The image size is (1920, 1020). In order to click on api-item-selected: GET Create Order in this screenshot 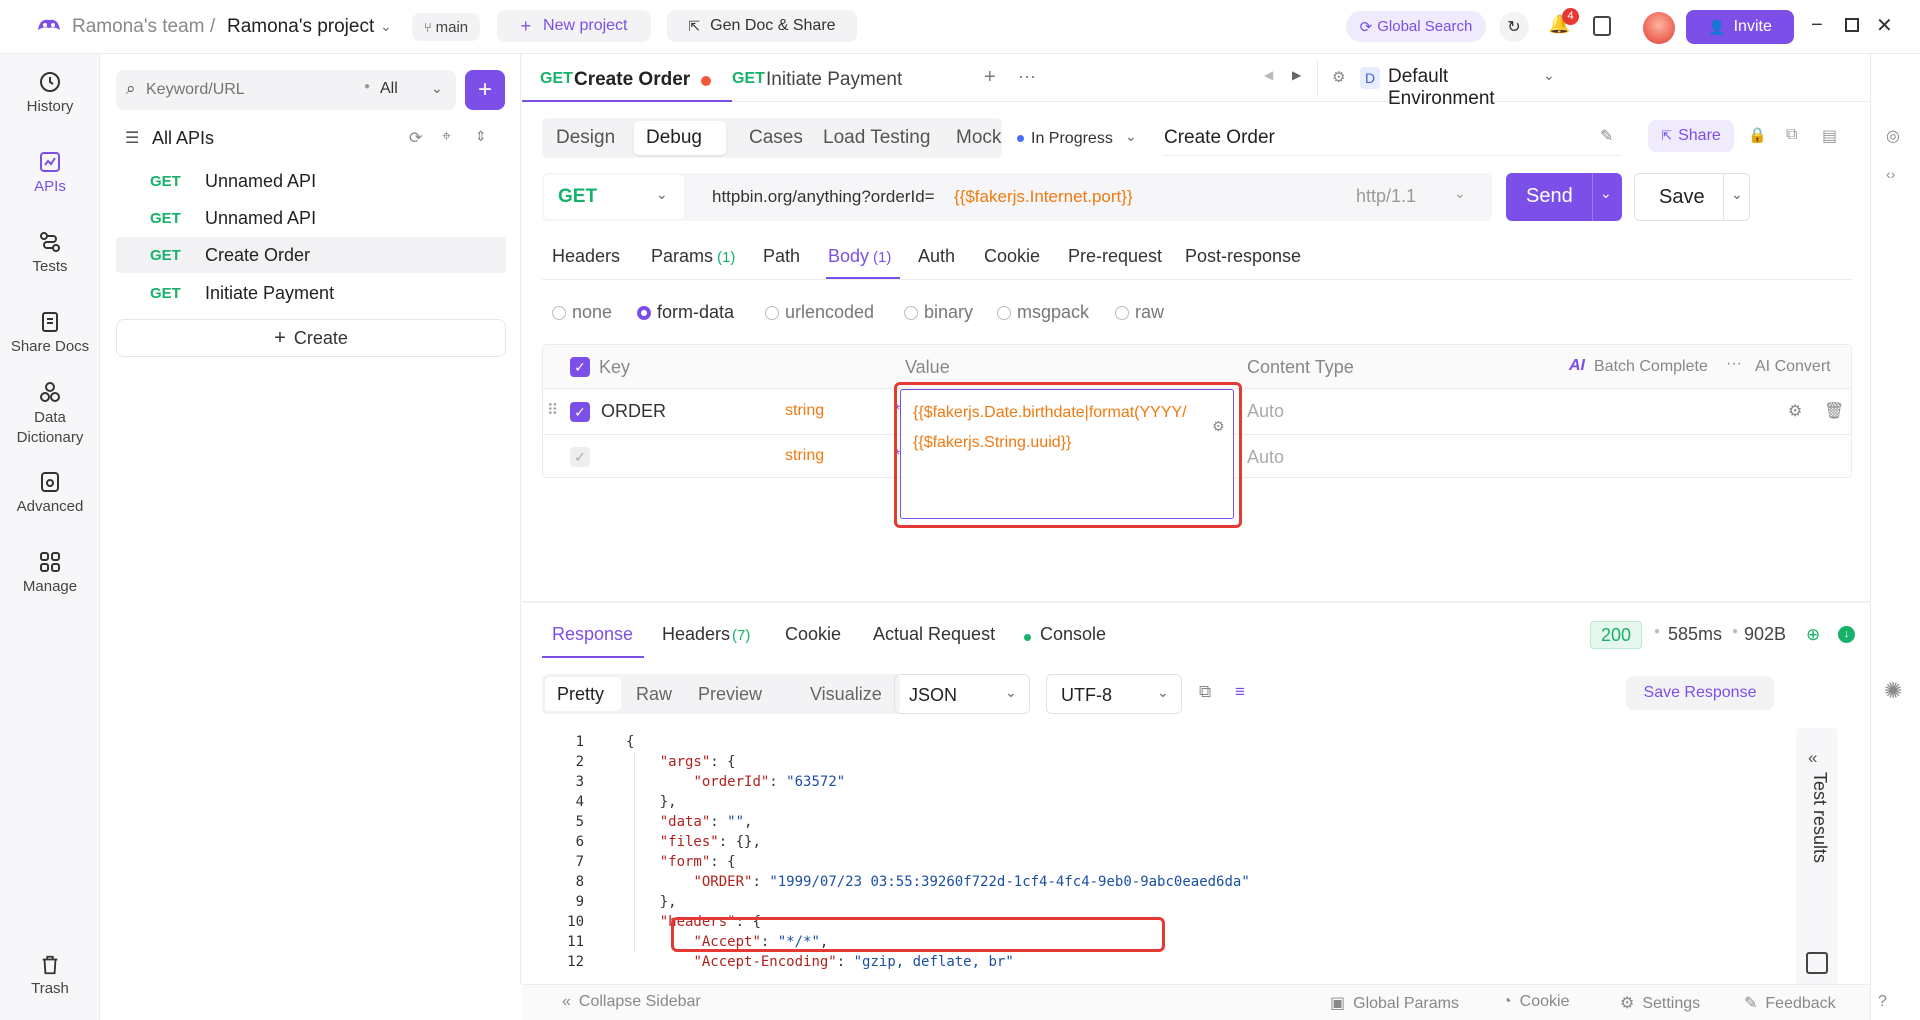, I will do `click(311, 255)`.